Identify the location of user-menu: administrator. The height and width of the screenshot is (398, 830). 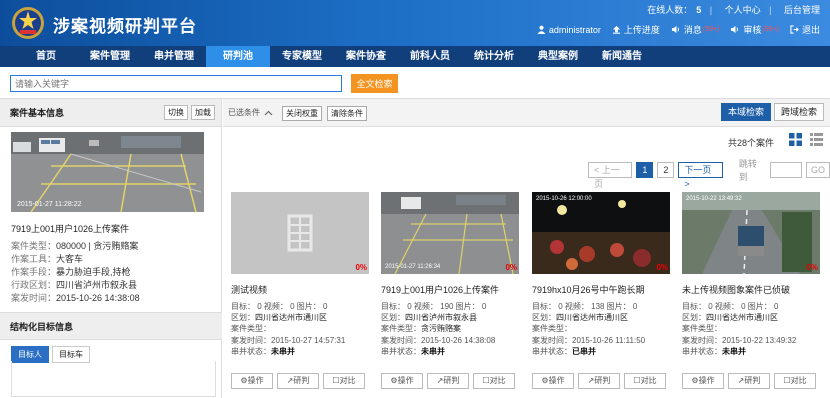
(569, 30).